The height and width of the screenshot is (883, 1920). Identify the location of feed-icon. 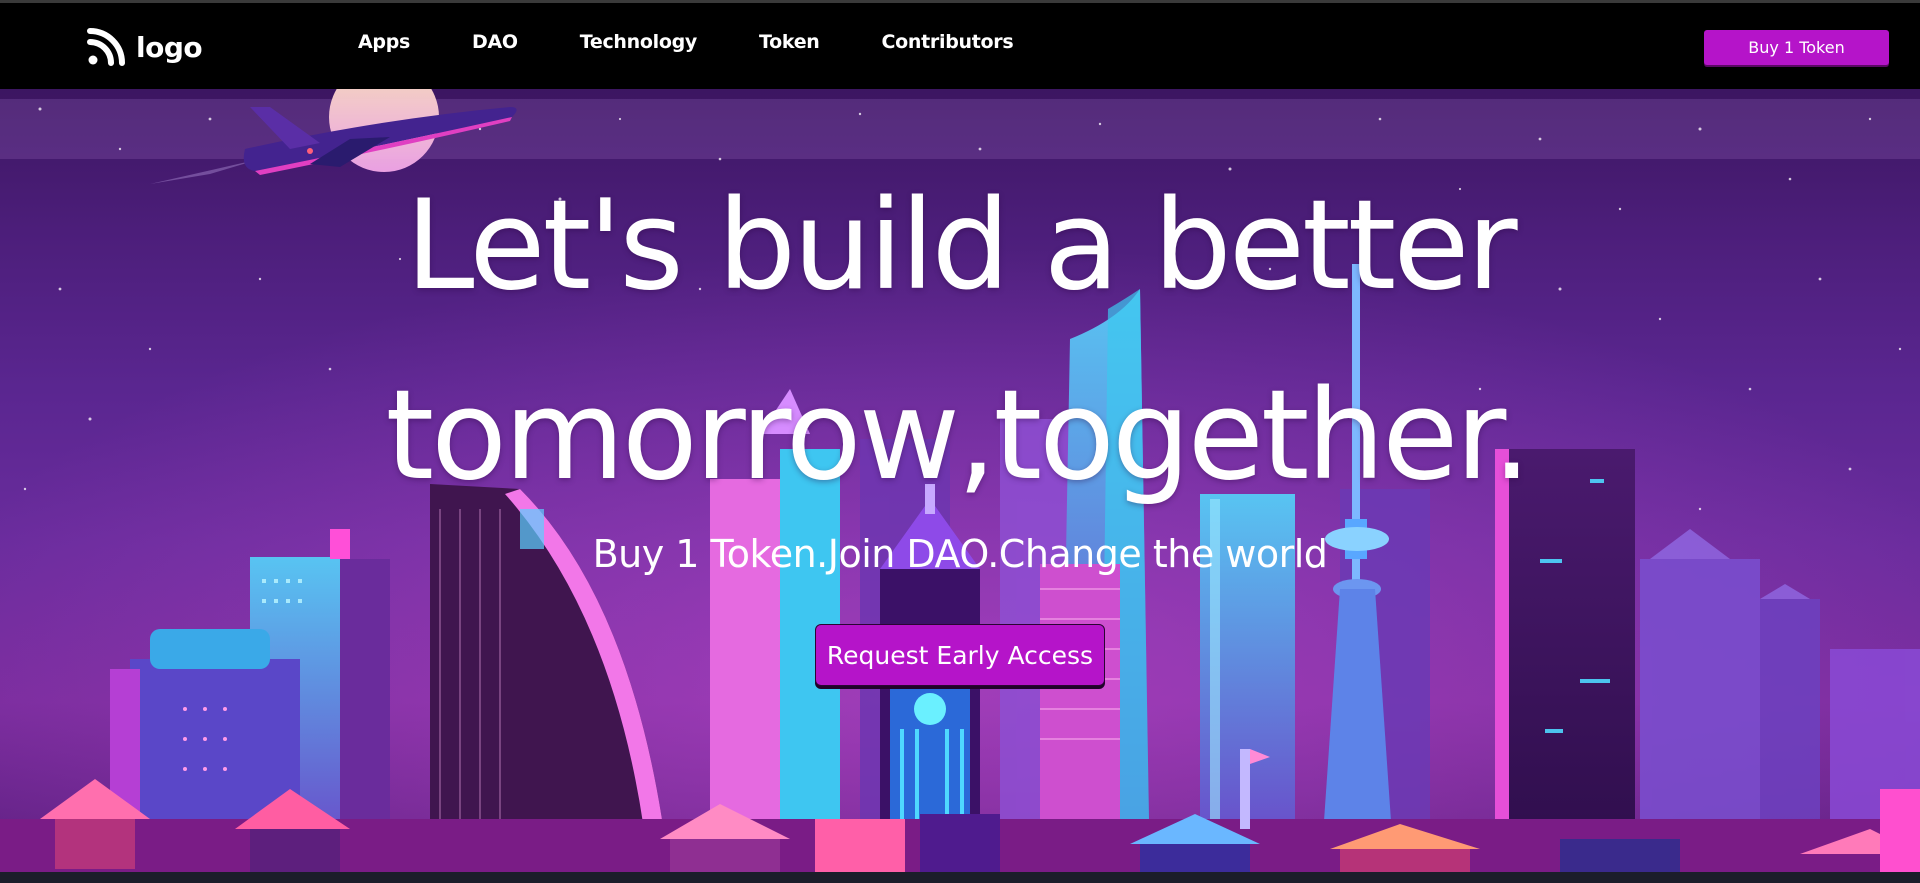
(106, 47).